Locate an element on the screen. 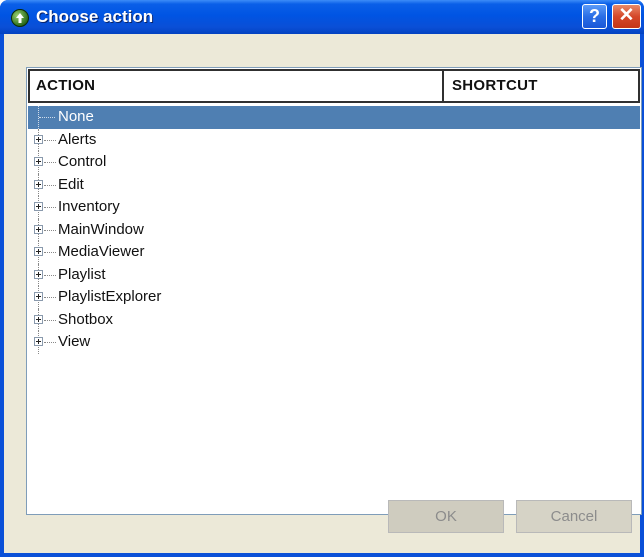 This screenshot has width=644, height=557. tree-item: Shotbox is located at coordinates (334, 319).